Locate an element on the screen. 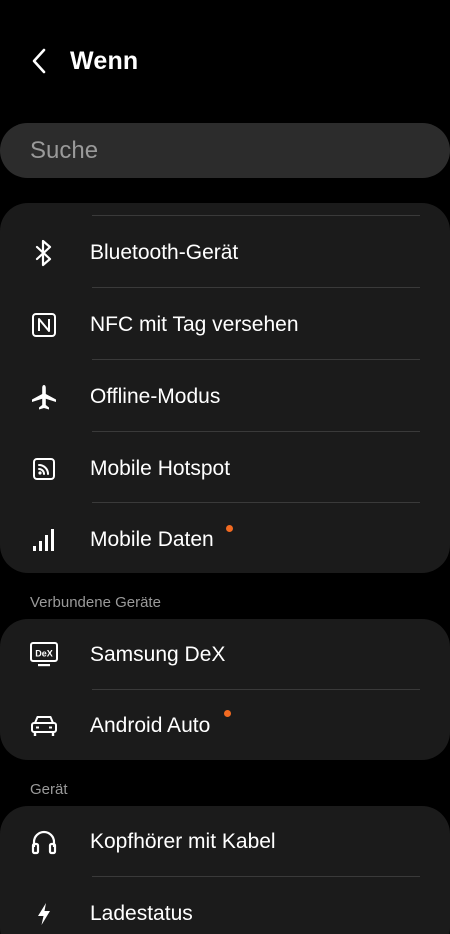 This screenshot has width=450, height=934. chevron-left-icon is located at coordinates (39, 61).